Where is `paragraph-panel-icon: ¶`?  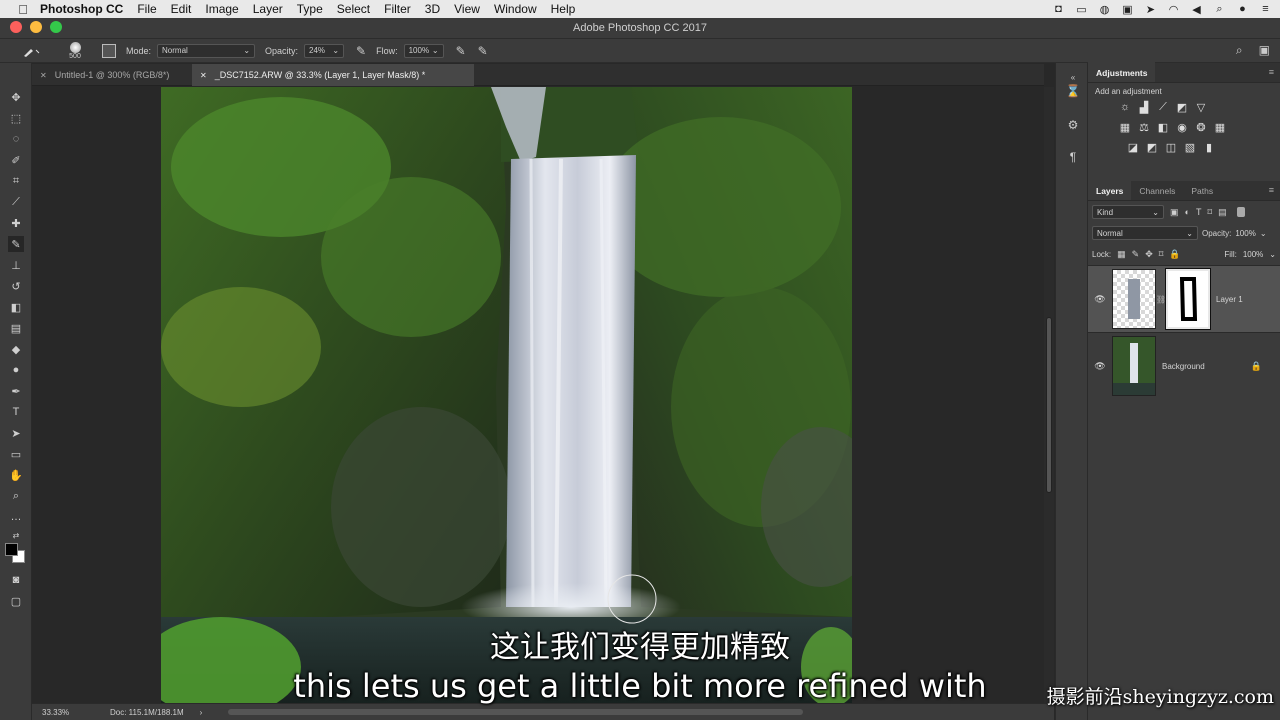 paragraph-panel-icon: ¶ is located at coordinates (1073, 157).